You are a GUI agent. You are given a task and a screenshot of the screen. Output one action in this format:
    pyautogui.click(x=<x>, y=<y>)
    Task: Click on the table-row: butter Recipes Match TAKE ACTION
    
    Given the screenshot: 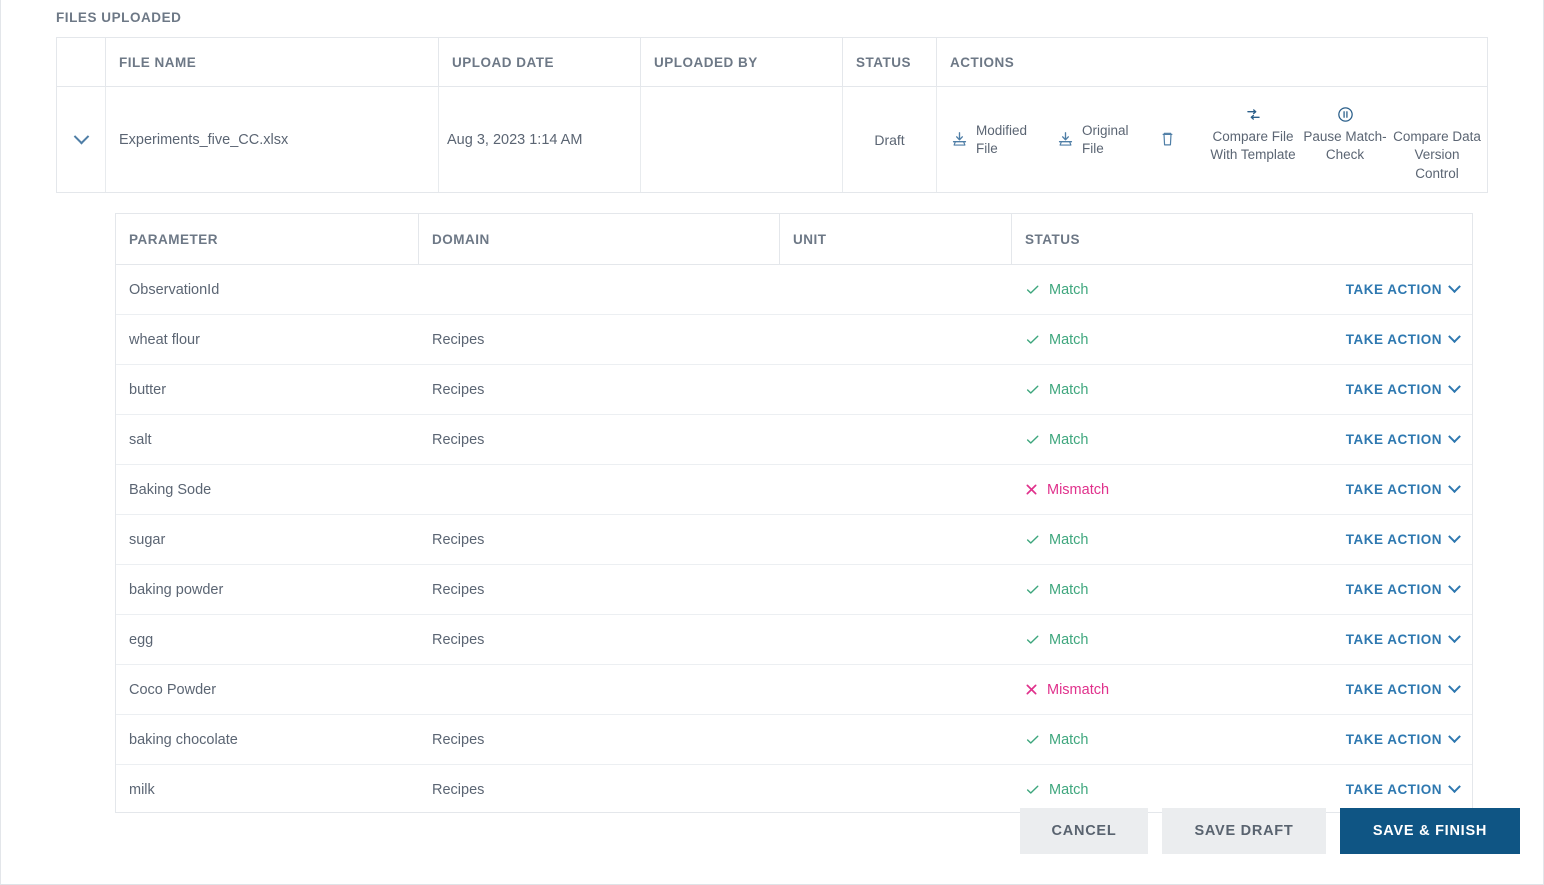 What is the action you would take?
    pyautogui.click(x=794, y=390)
    